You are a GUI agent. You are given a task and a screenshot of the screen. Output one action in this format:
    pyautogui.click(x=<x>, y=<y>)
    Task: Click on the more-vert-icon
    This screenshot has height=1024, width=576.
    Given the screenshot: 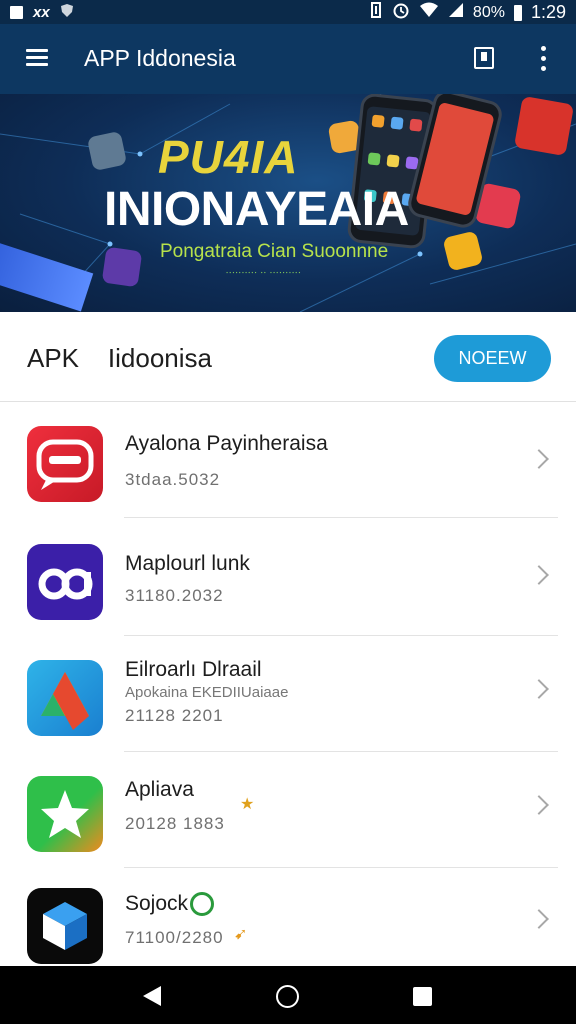 What is the action you would take?
    pyautogui.click(x=544, y=59)
    